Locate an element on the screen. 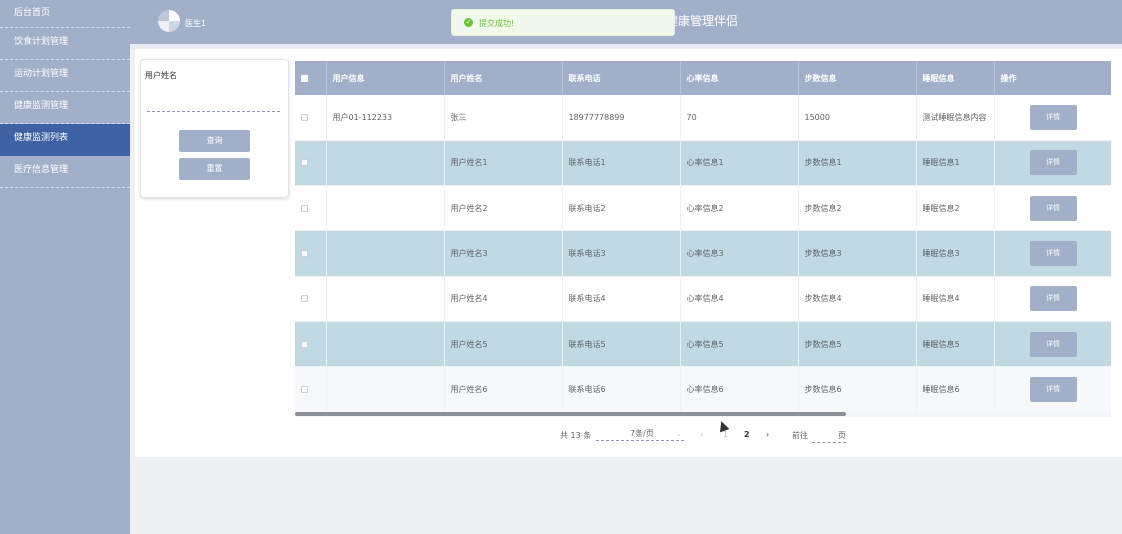 This screenshot has height=534, width=1122. cell-steps: 步数信息2 is located at coordinates (857, 208).